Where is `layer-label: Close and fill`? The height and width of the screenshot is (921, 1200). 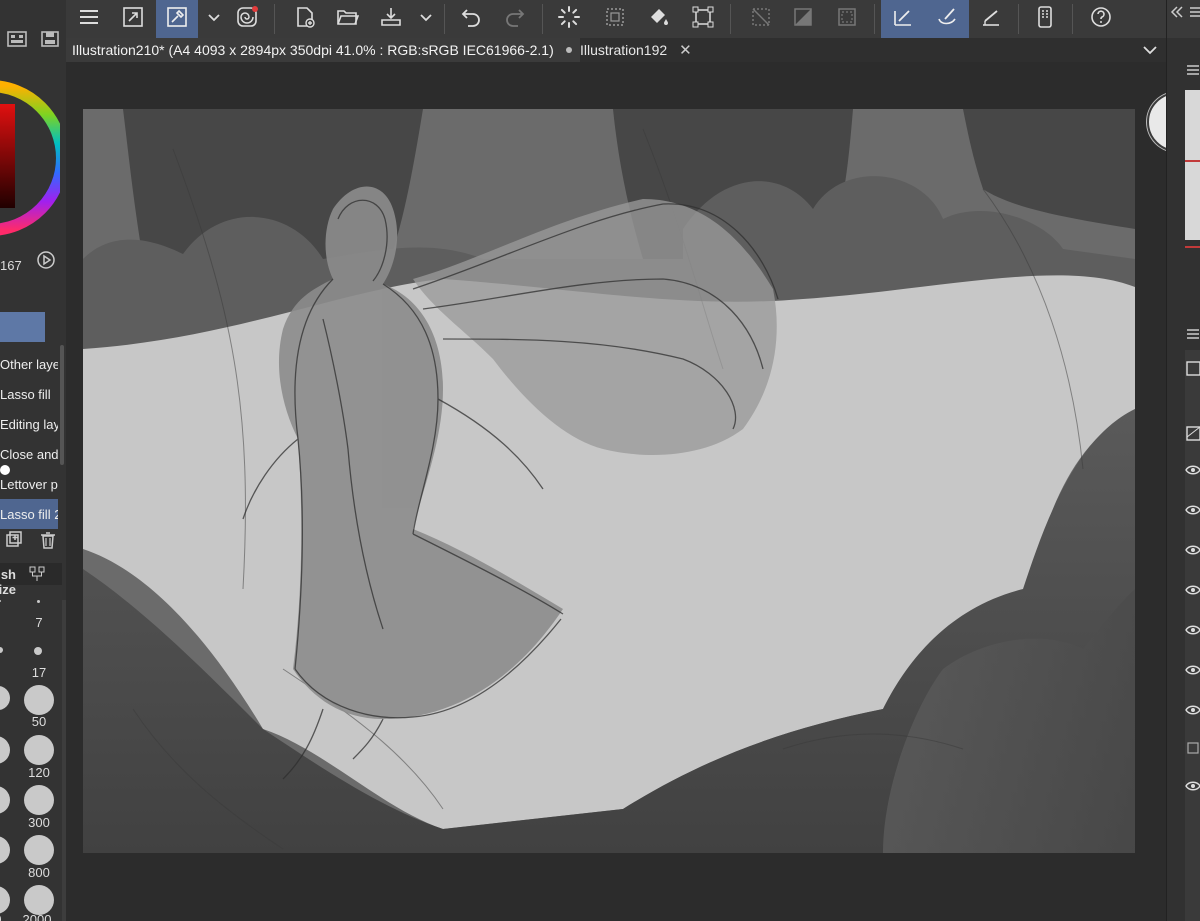
layer-label: Close and fill is located at coordinates (29, 454).